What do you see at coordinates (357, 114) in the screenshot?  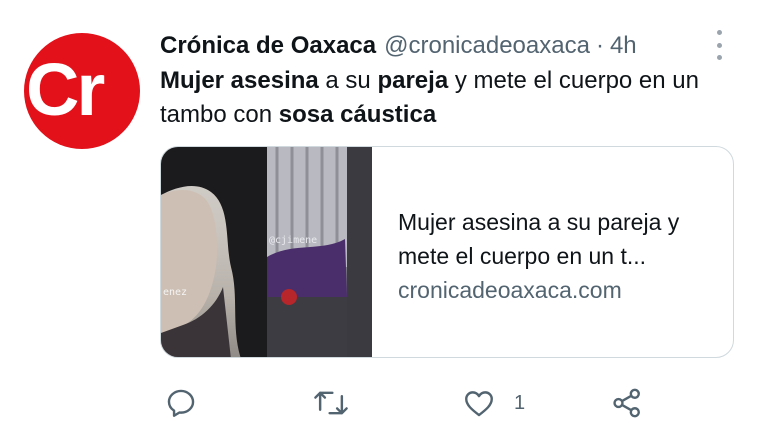 I see `tweet-text-bold: sosa cáustica` at bounding box center [357, 114].